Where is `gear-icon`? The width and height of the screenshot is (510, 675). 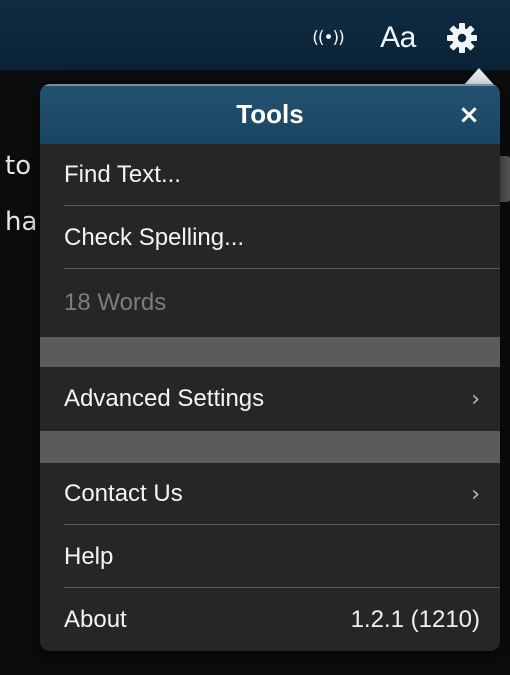
gear-icon is located at coordinates (462, 38).